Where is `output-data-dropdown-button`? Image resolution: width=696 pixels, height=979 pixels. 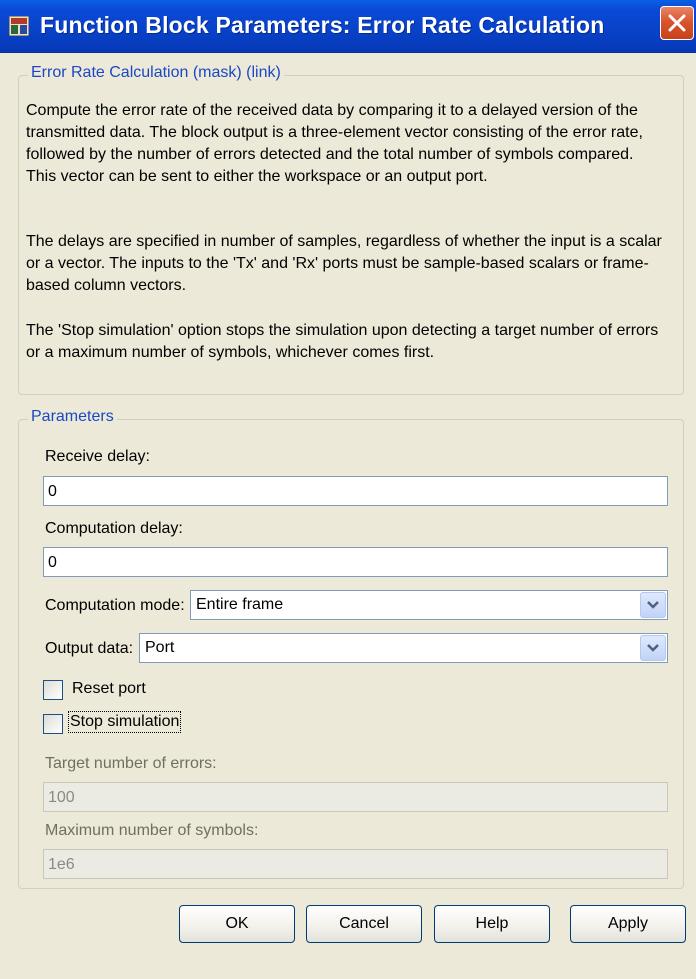 output-data-dropdown-button is located at coordinates (653, 648).